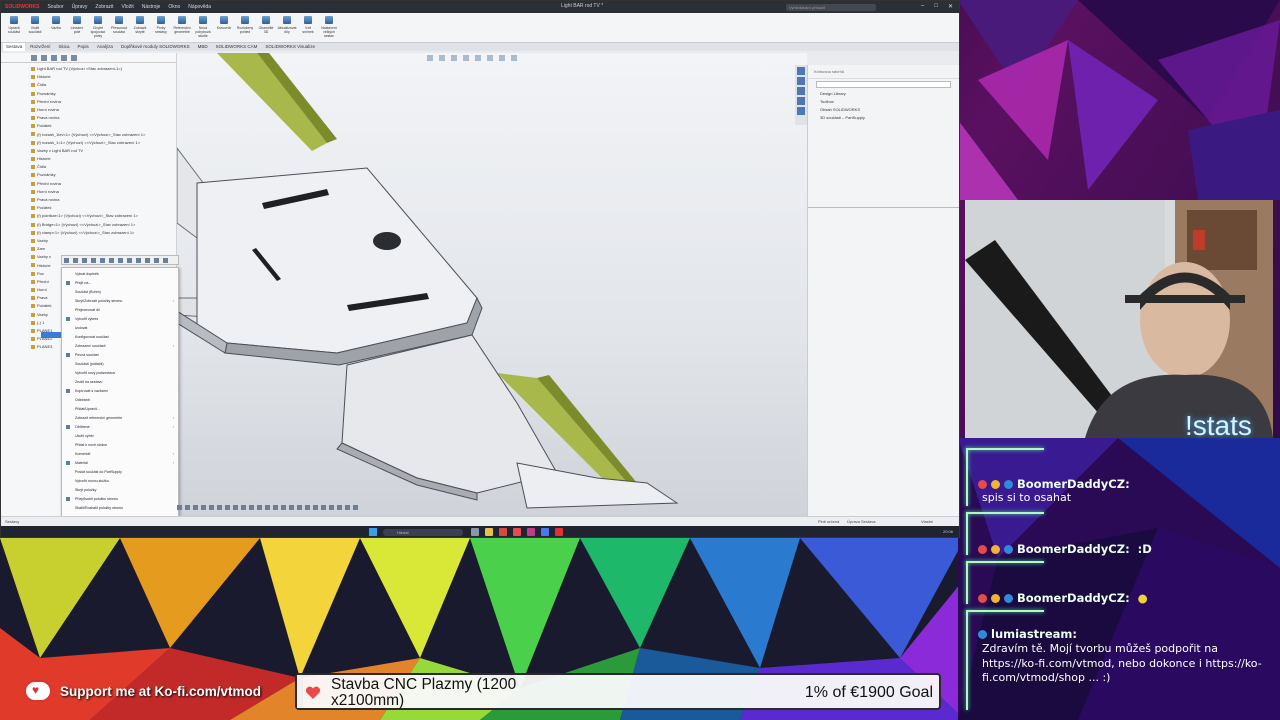  Describe the element at coordinates (883, 102) in the screenshot. I see `library-item: Toolbox` at that location.